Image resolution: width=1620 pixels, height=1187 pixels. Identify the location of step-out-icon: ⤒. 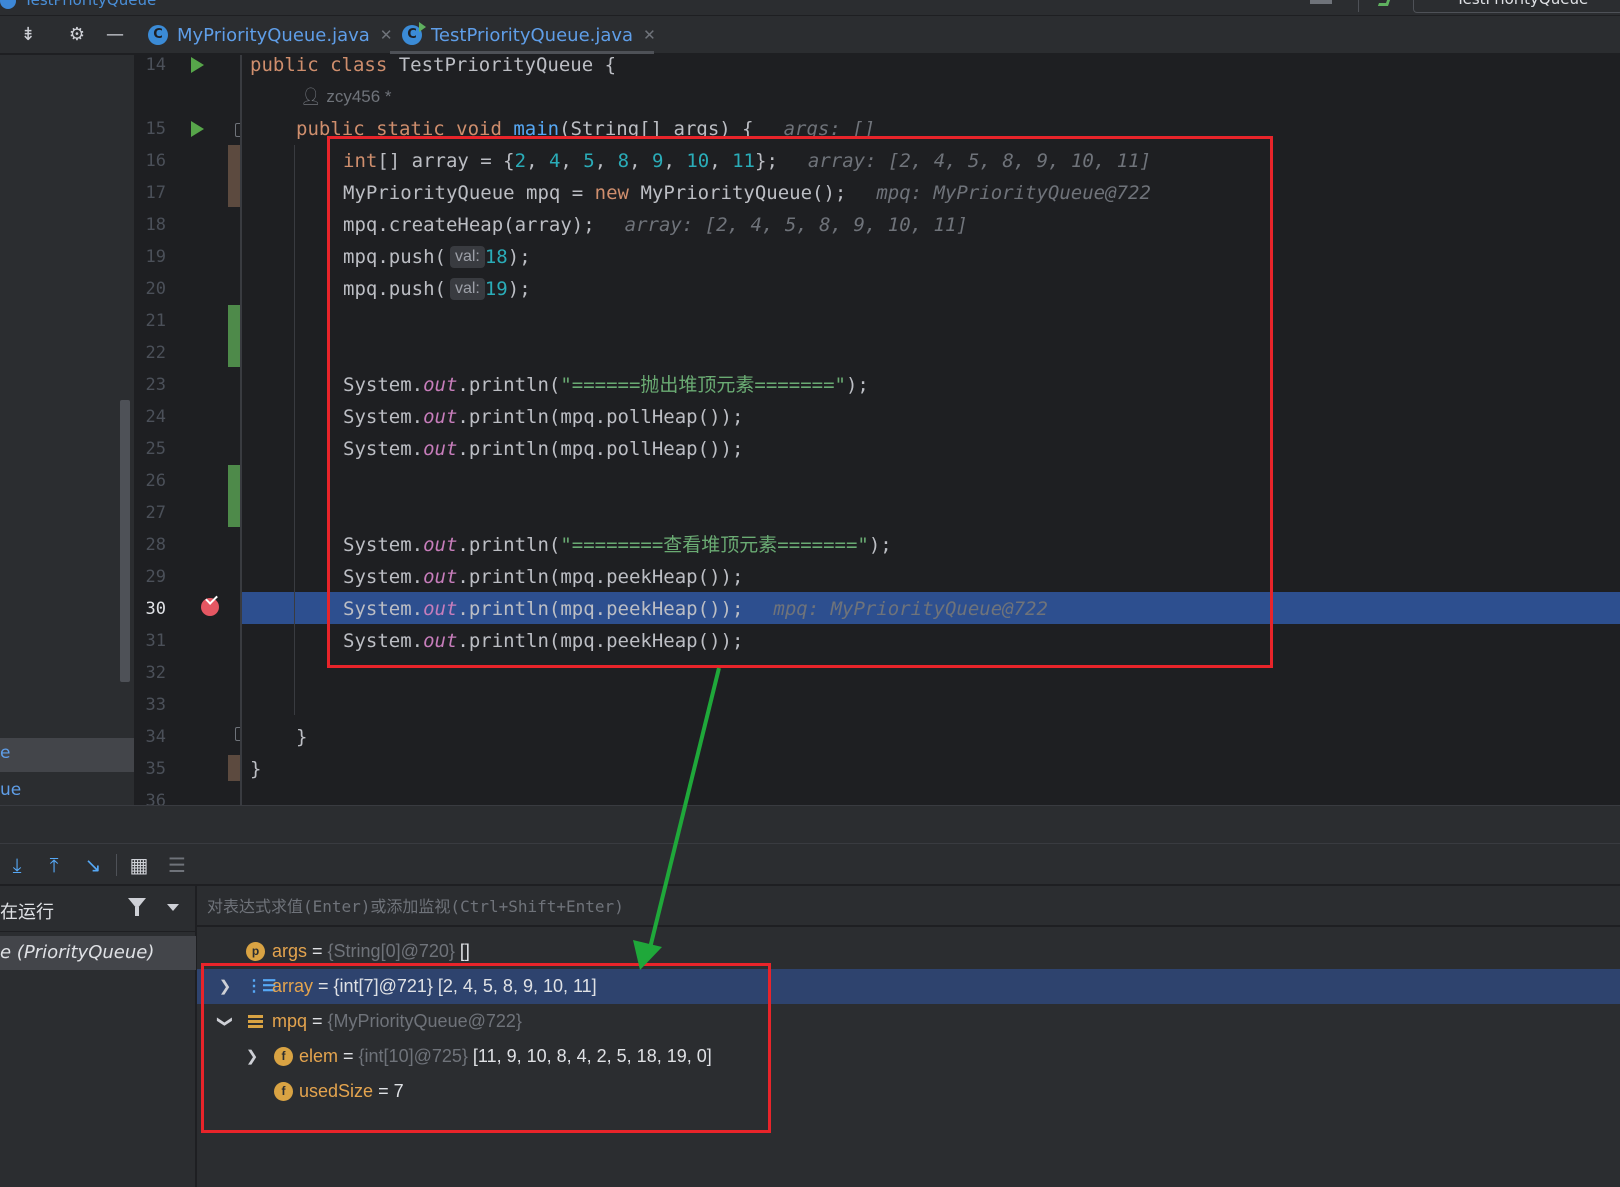
(54, 865).